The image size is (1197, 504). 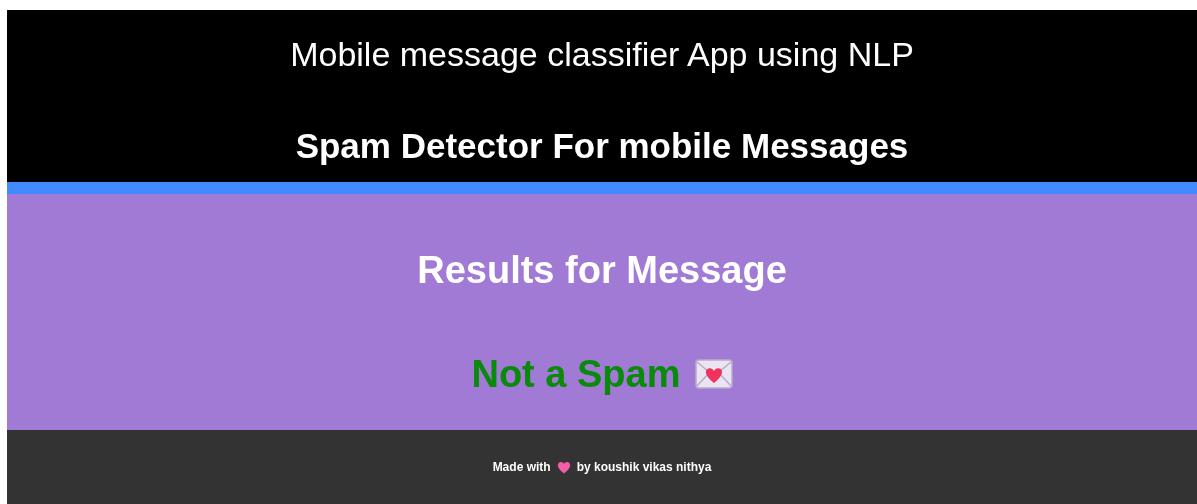 I want to click on footer-text: Made with, so click(x=521, y=467).